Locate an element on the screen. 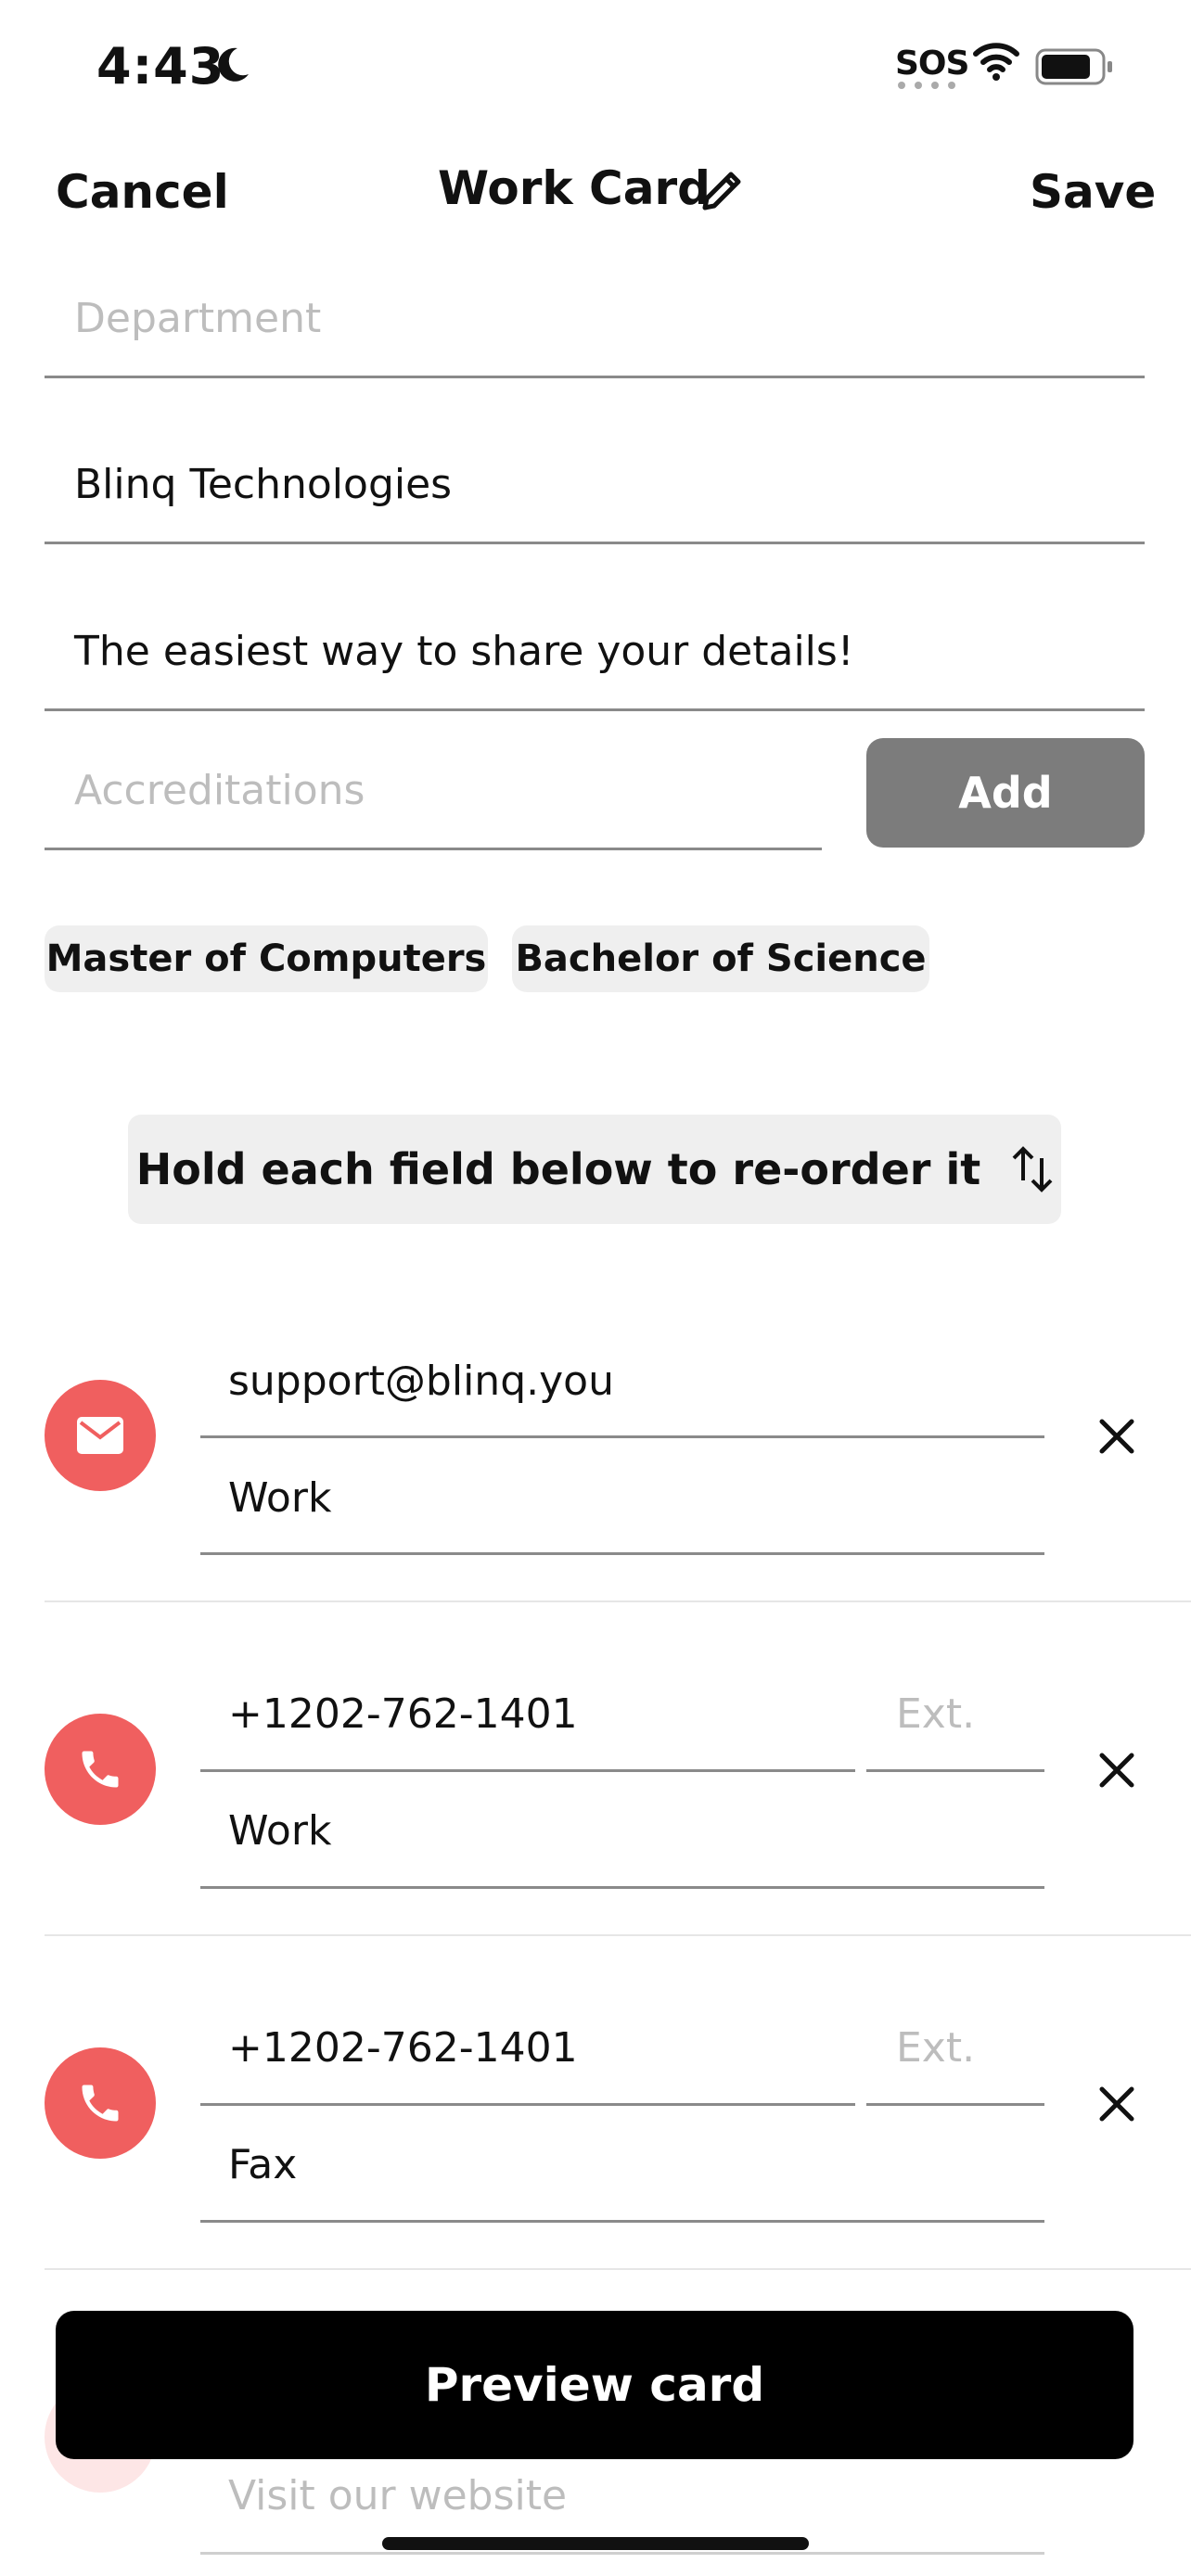 This screenshot has width=1191, height=2576. fax-field-icon is located at coordinates (100, 2103).